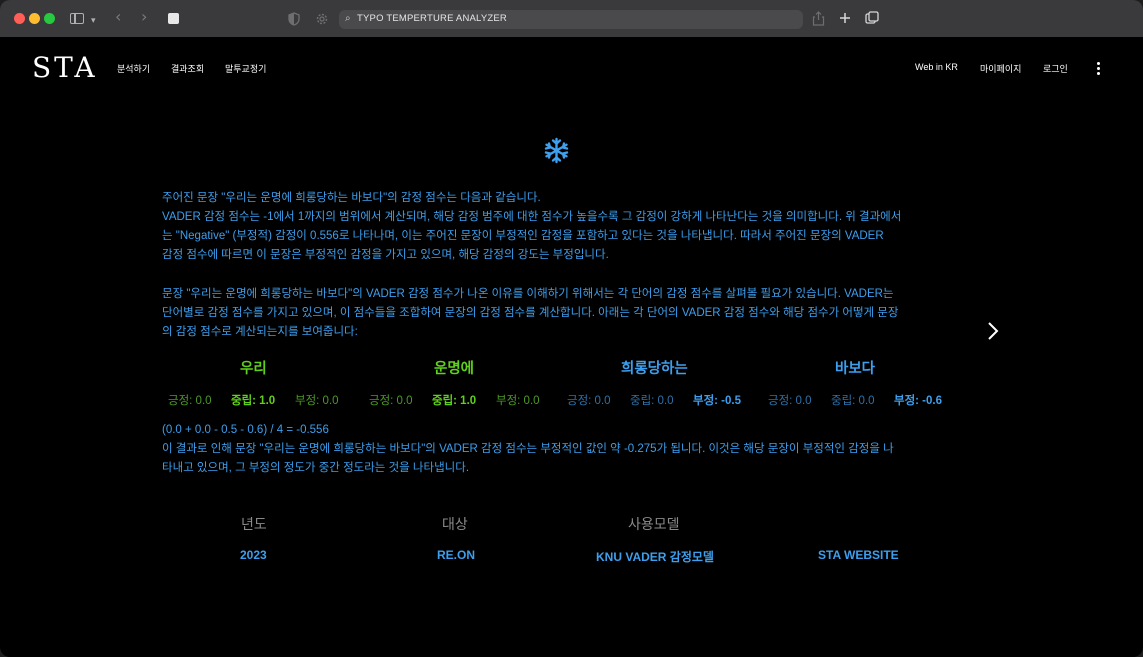 This screenshot has height=657, width=1143. Describe the element at coordinates (518, 401) in the screenshot. I see `word-2-negative: 부정: 0.0` at that location.